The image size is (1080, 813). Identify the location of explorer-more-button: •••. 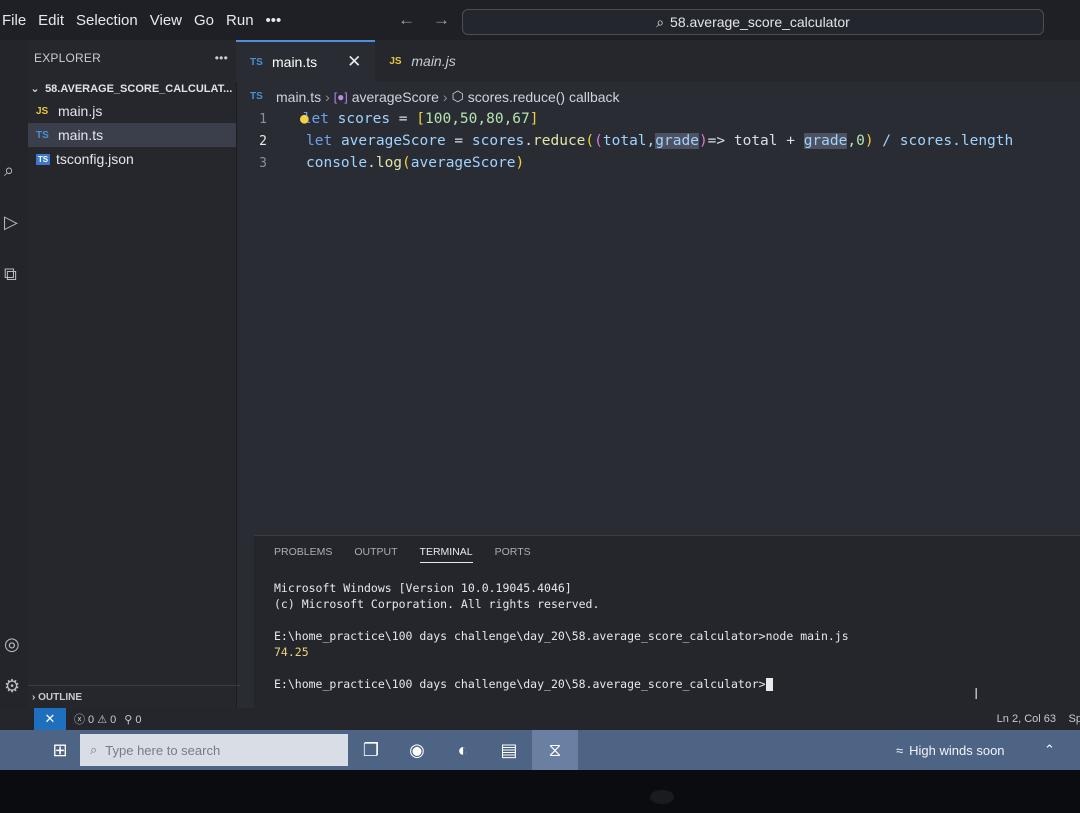
(221, 58).